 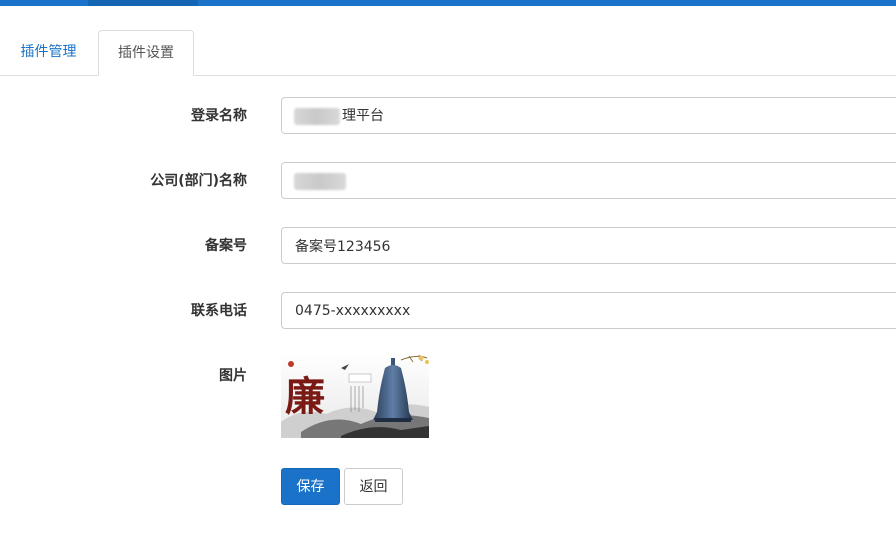 I want to click on form-row-record-no: 备案号, so click(x=448, y=246).